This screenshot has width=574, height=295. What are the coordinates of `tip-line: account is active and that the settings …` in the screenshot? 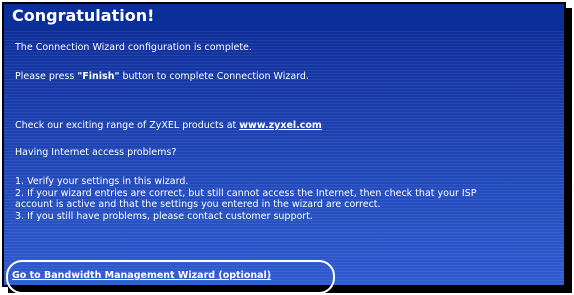 It's located at (198, 204).